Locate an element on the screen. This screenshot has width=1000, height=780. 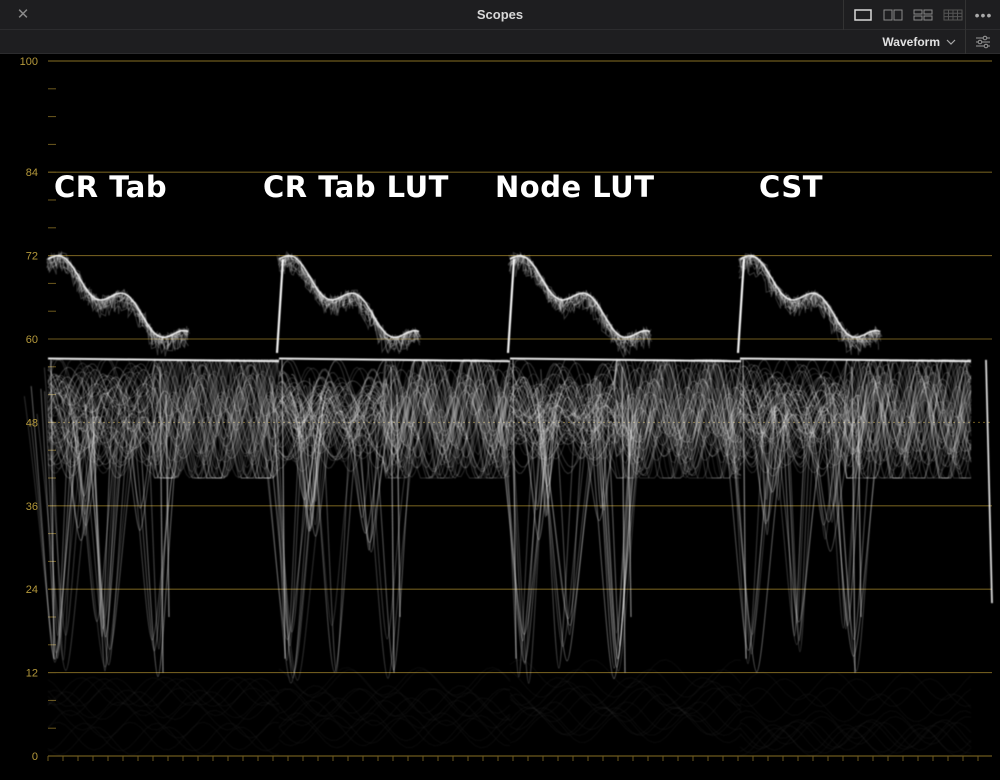
scope-type-dropdown: Waveform is located at coordinates (919, 42).